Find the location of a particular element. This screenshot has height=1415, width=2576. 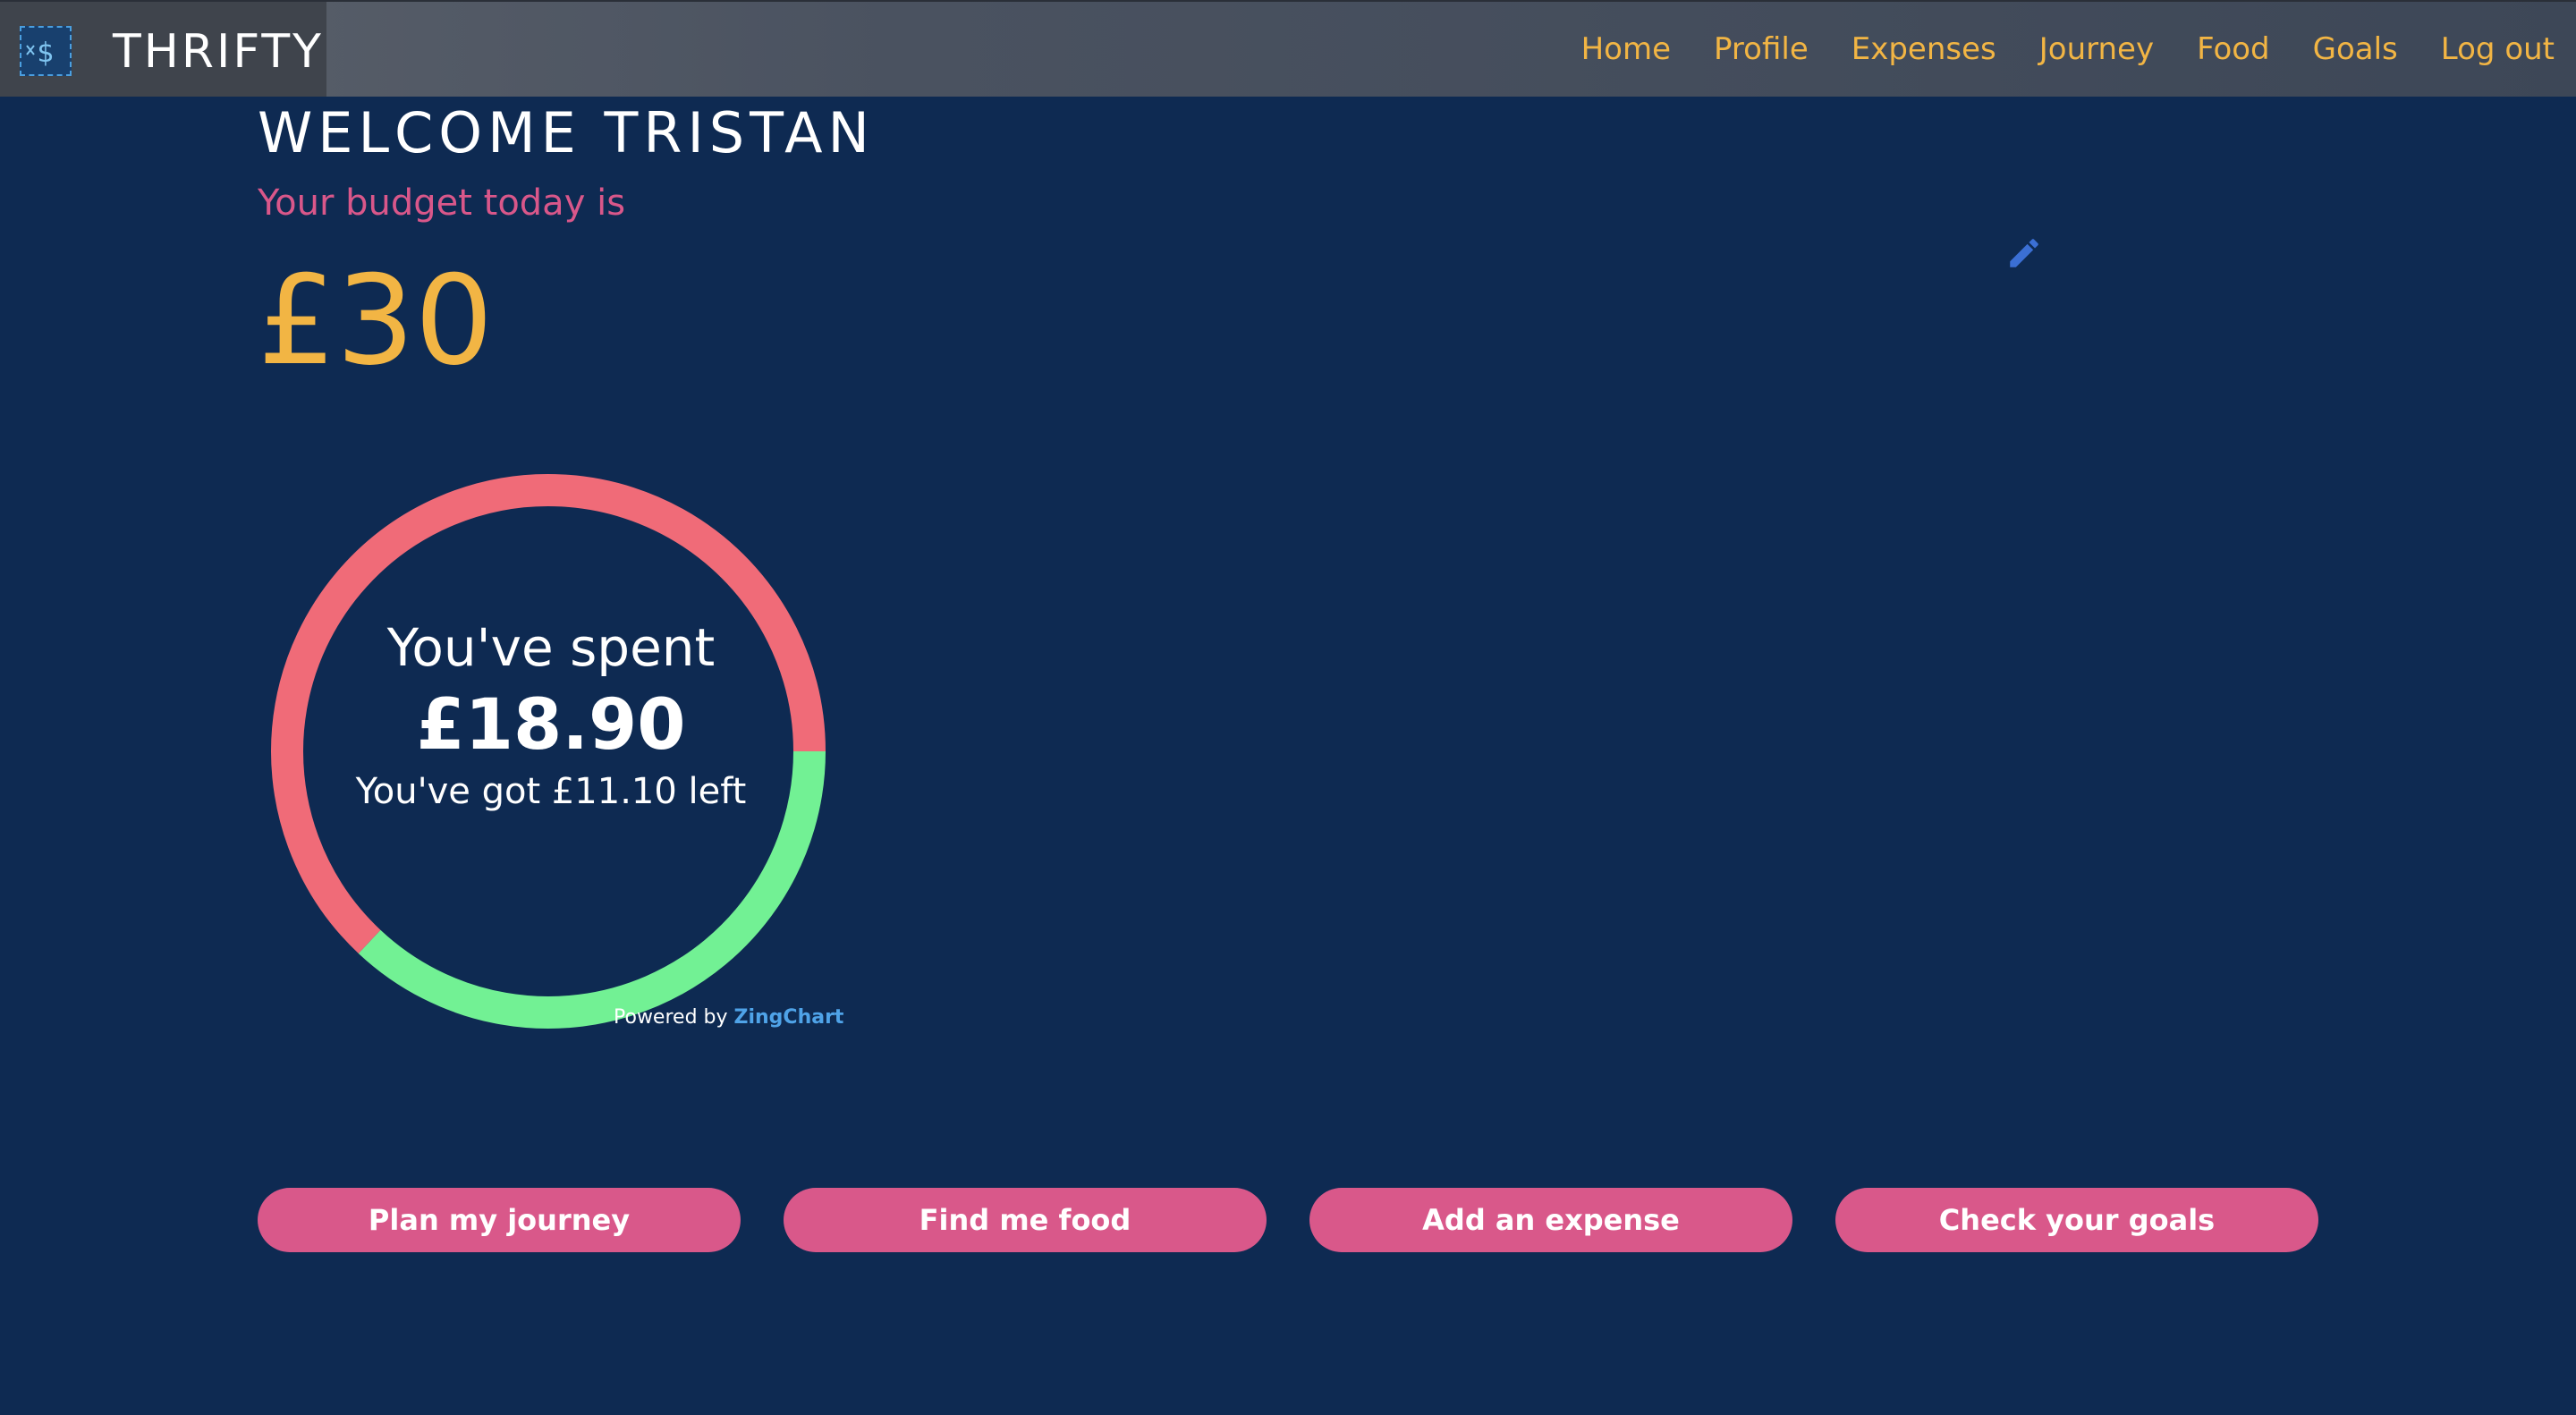

nav-expenses: Expenses is located at coordinates (1924, 49).